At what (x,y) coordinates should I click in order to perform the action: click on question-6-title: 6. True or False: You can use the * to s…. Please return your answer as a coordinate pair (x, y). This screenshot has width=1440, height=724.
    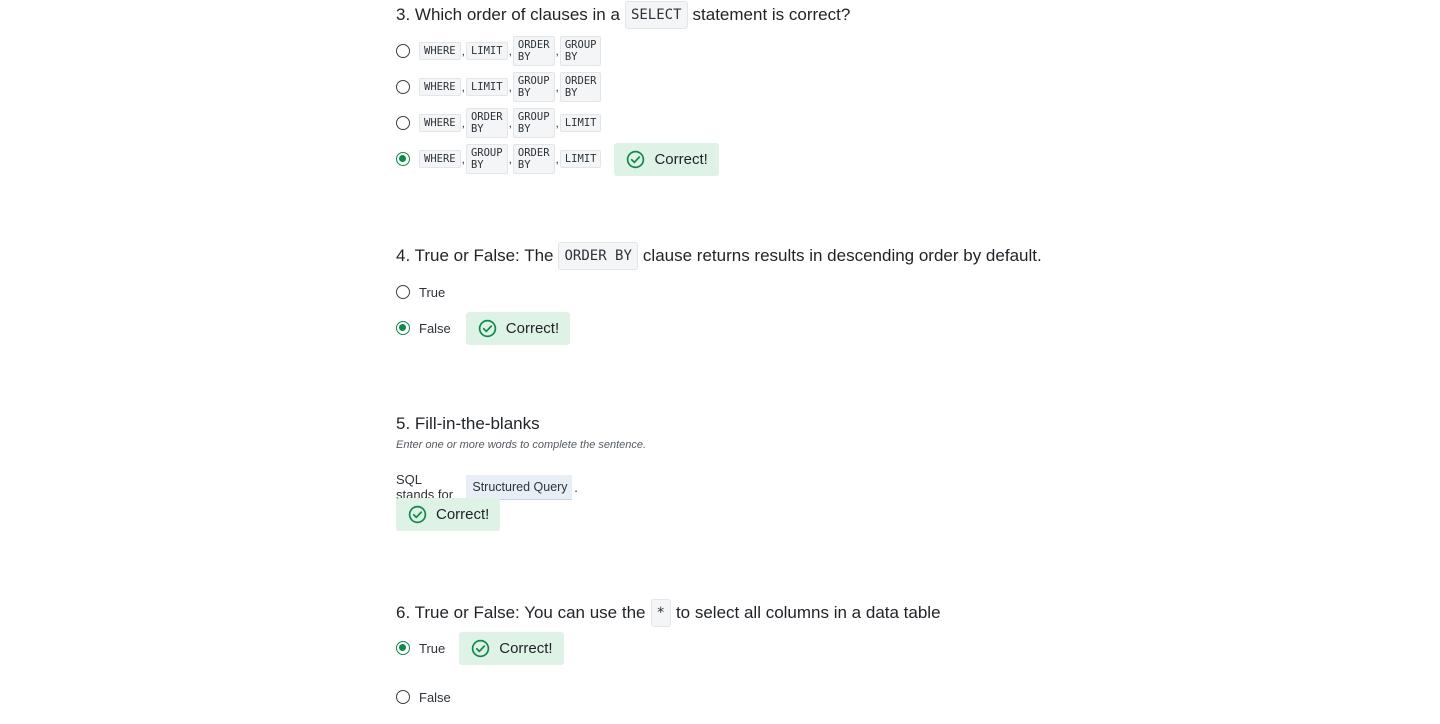
    Looking at the image, I should click on (668, 613).